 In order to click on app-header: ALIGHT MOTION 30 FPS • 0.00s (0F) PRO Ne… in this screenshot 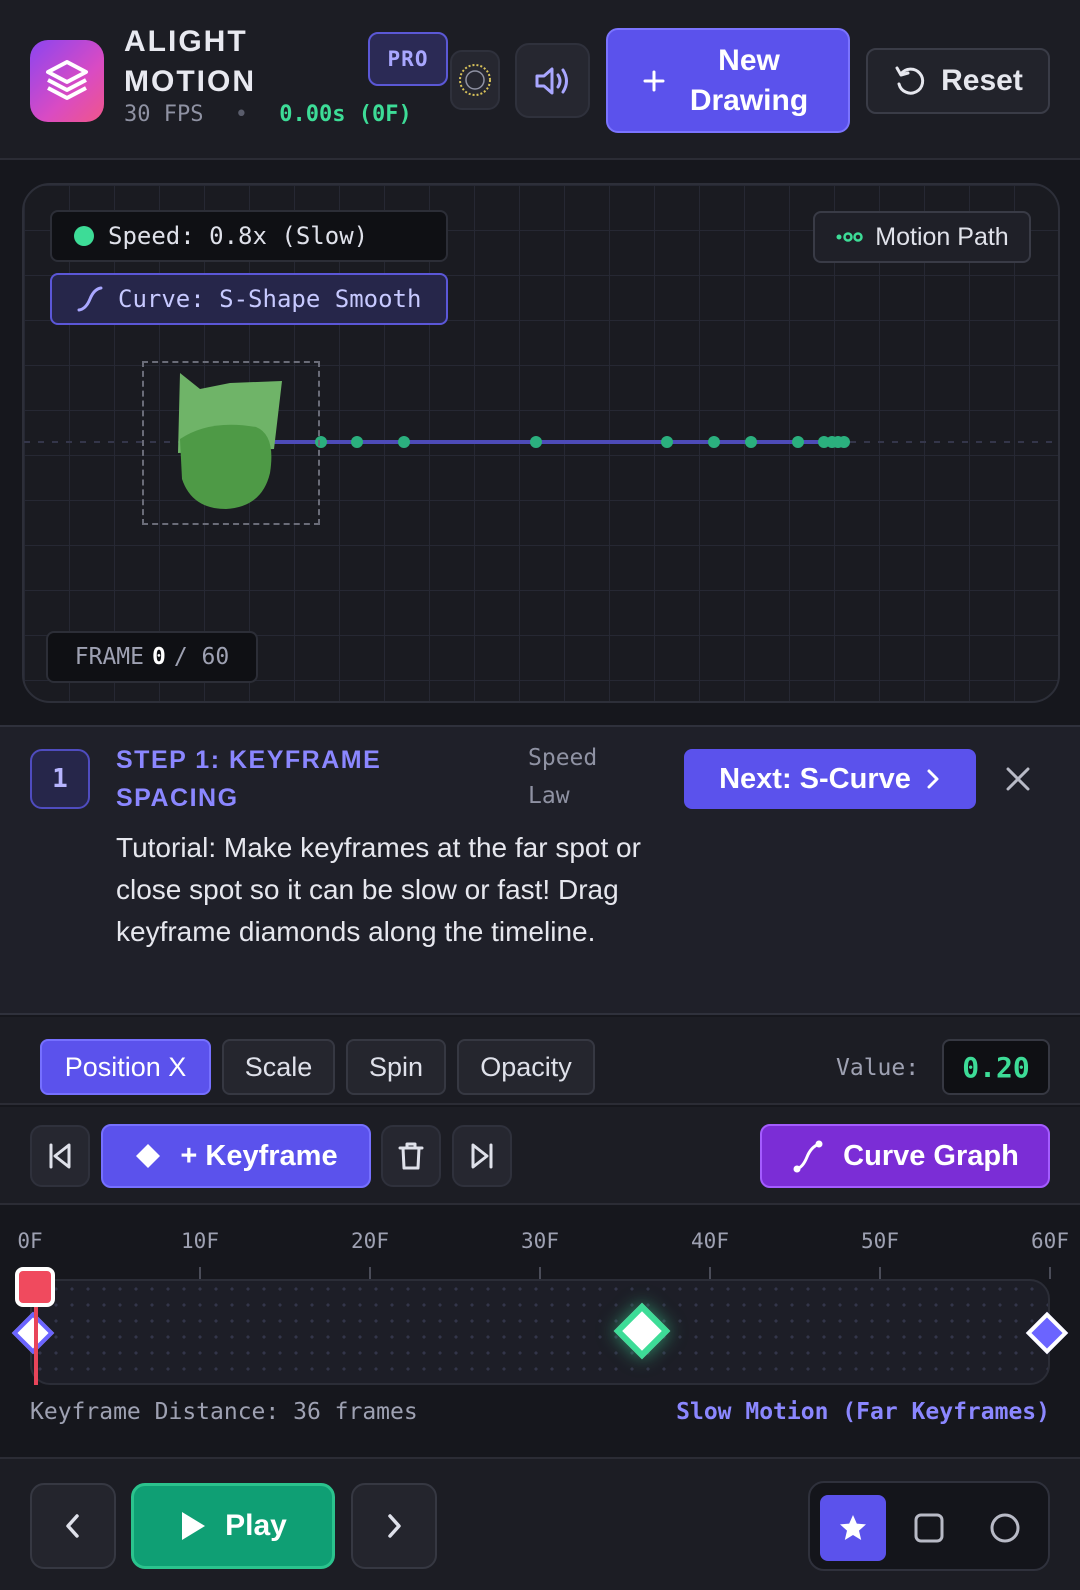, I will do `click(540, 80)`.